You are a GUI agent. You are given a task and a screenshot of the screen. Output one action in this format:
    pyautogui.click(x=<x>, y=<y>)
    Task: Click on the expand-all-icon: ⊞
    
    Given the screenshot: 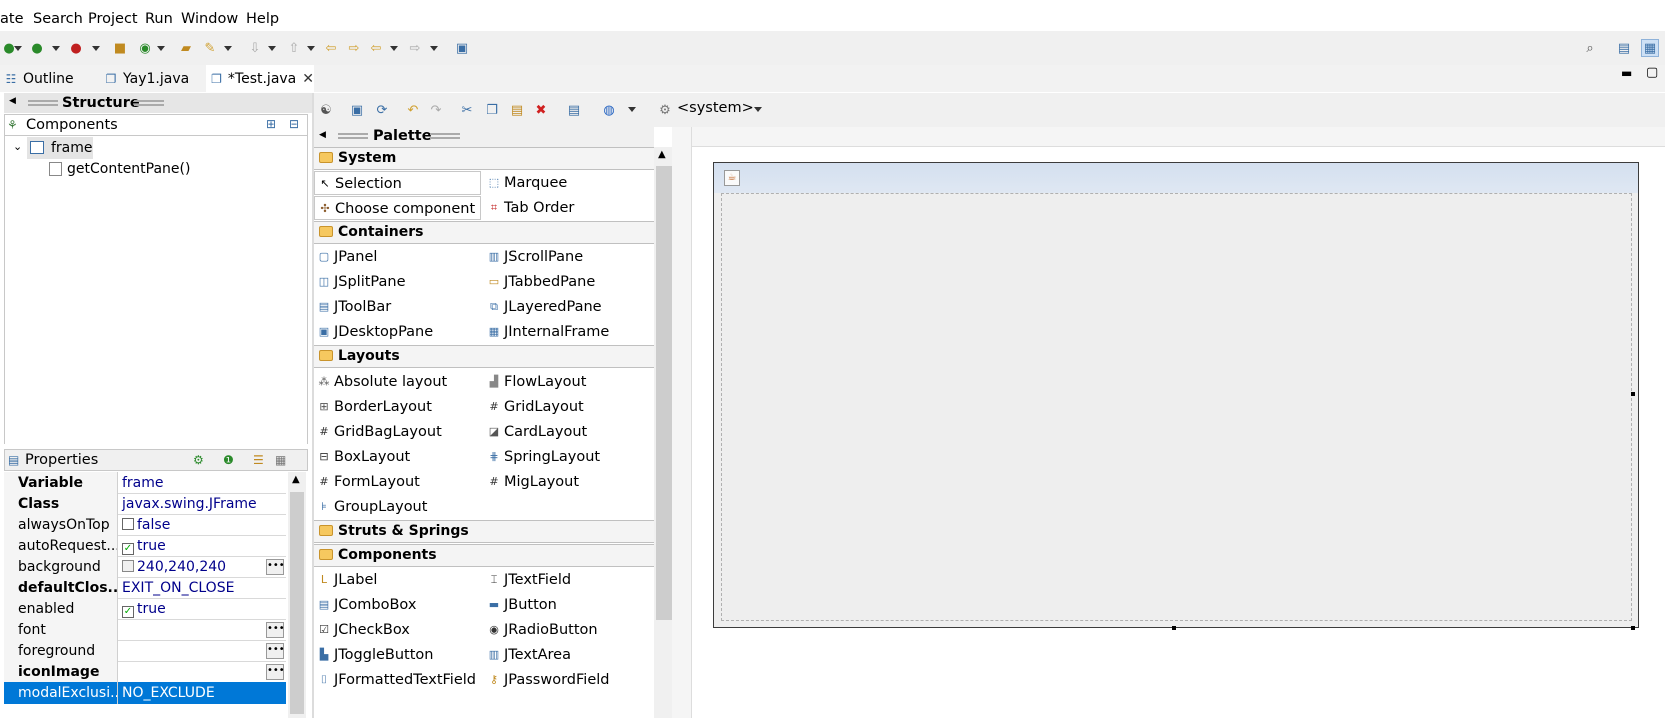 What is the action you would take?
    pyautogui.click(x=271, y=124)
    